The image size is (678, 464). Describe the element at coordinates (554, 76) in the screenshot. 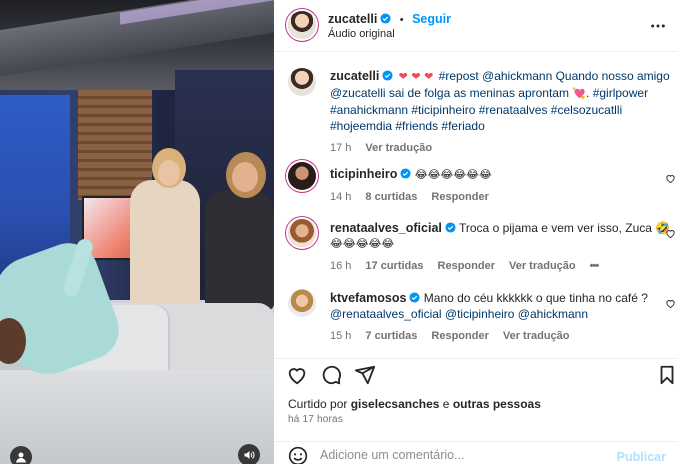

I see `caption-text-1: #repost @ahickmann Quando nosso amigo` at that location.